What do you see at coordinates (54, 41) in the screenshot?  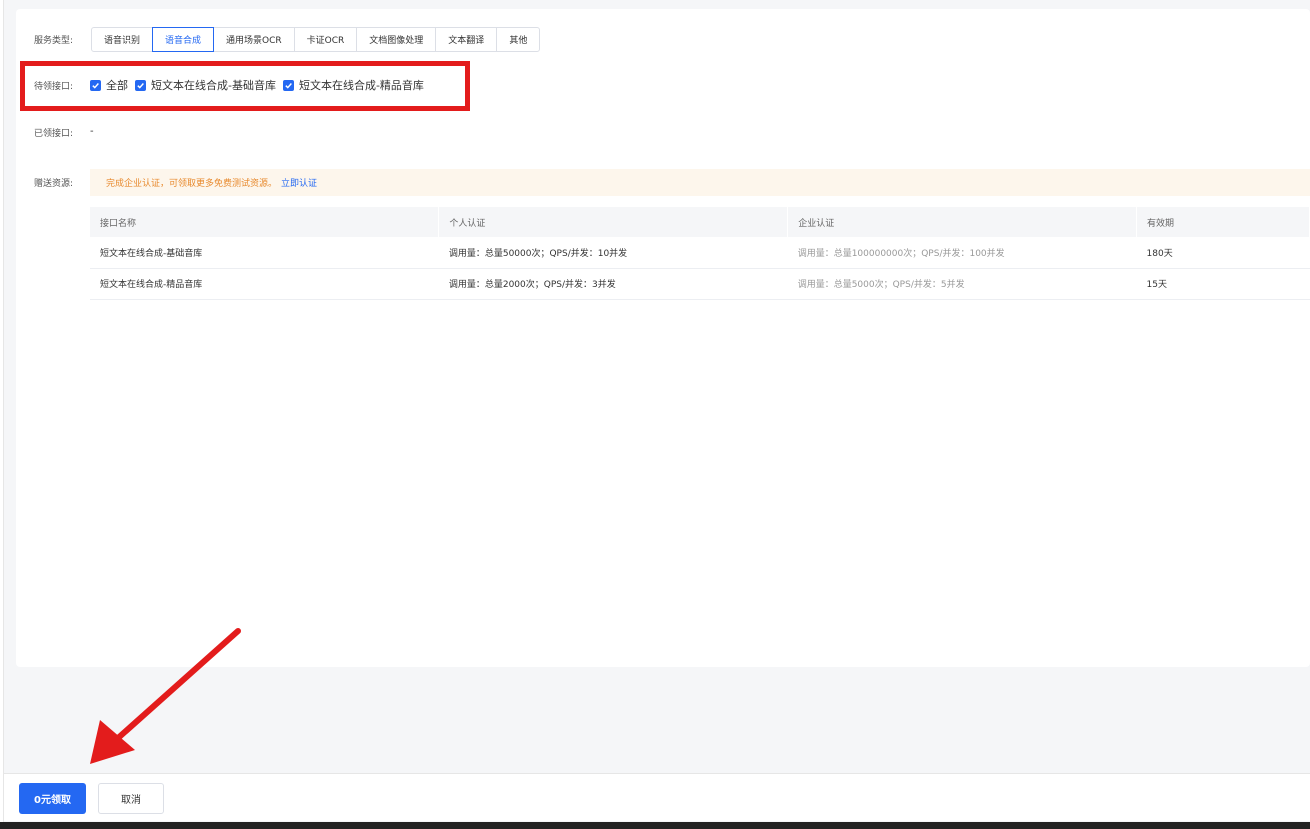 I see `service-type-label: 服务类型:` at bounding box center [54, 41].